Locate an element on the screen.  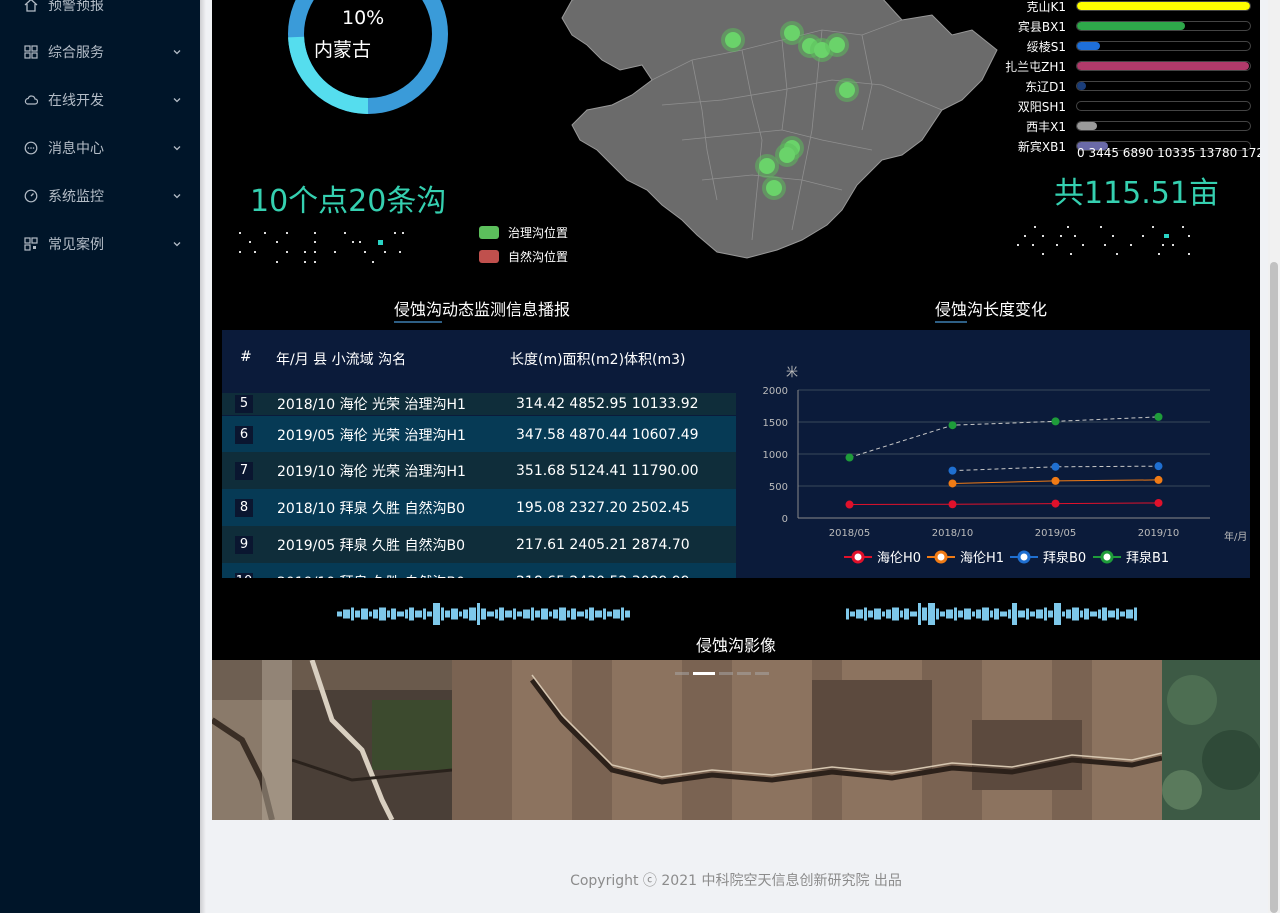
donut-chart: 10% 内蒙古 is located at coordinates (368, 57).